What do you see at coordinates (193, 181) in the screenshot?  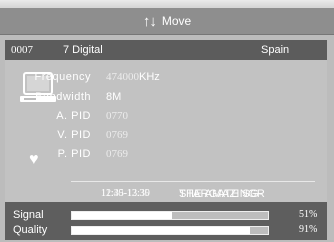 I see `divider` at bounding box center [193, 181].